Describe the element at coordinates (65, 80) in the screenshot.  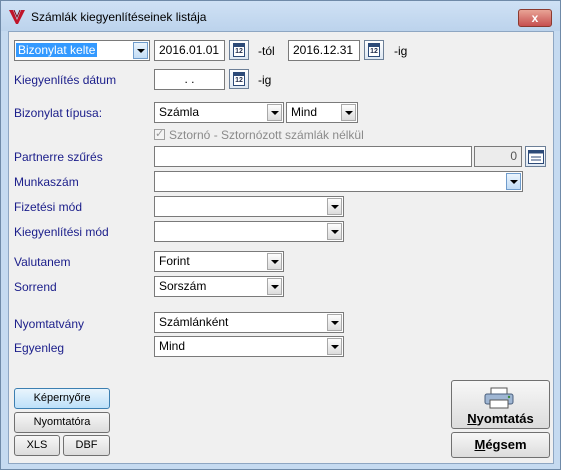
I see `settlement-date-label: Kiegyenlítés dátum` at that location.